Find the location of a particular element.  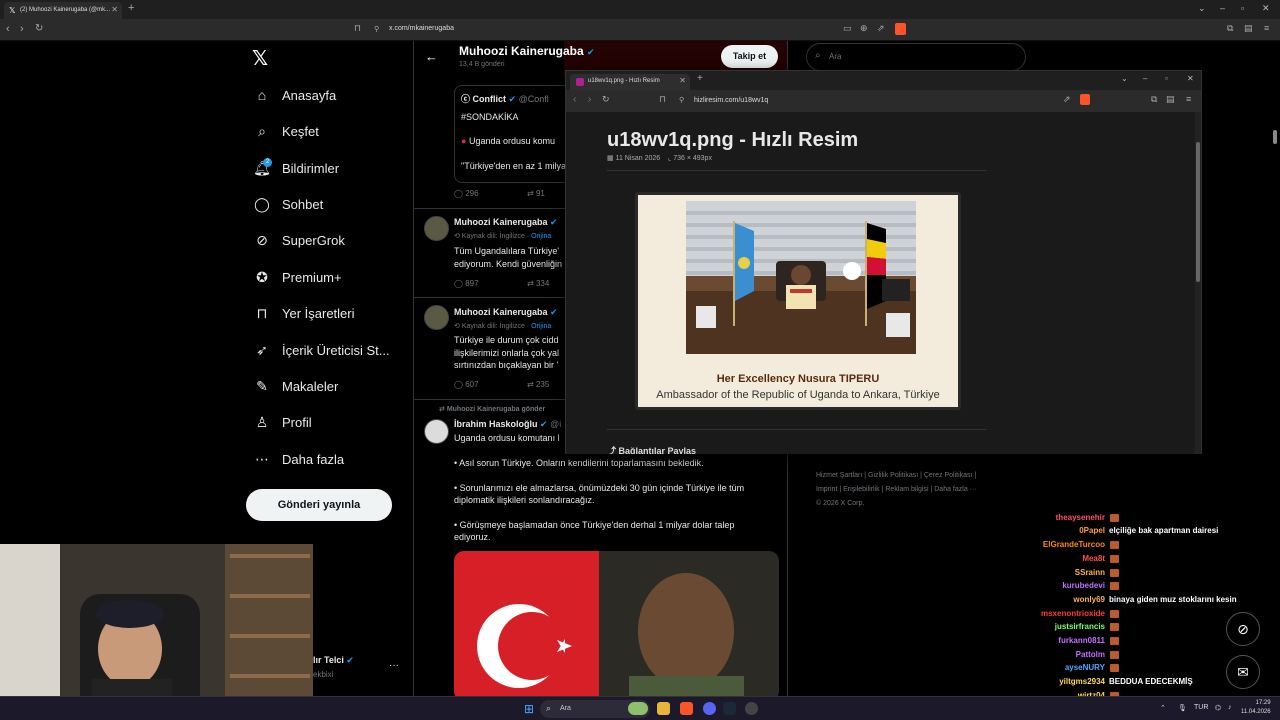

sidebar-item-supergrok: ⊘ SuperGrok is located at coordinates (298, 240).